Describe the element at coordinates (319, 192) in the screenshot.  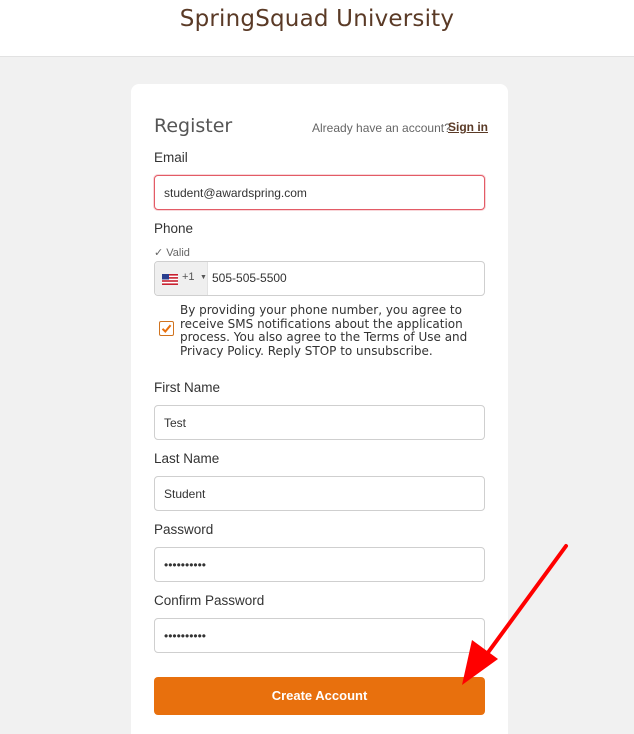
I see `email-field` at that location.